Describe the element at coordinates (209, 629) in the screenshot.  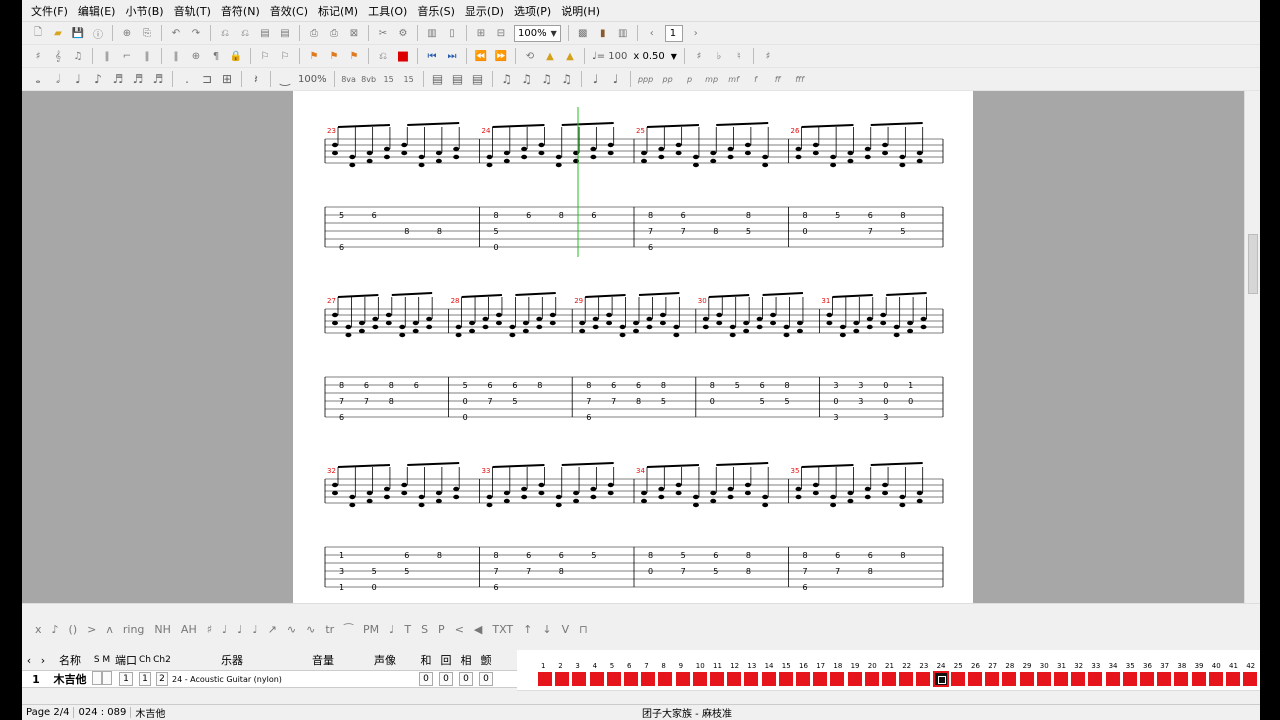
I see `effect-button-8: ♯` at that location.